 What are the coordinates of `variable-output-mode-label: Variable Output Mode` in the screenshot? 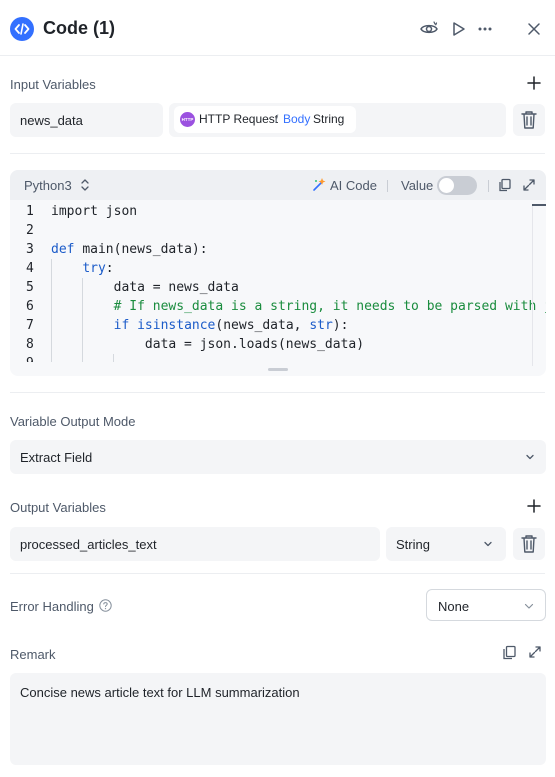 It's located at (73, 421).